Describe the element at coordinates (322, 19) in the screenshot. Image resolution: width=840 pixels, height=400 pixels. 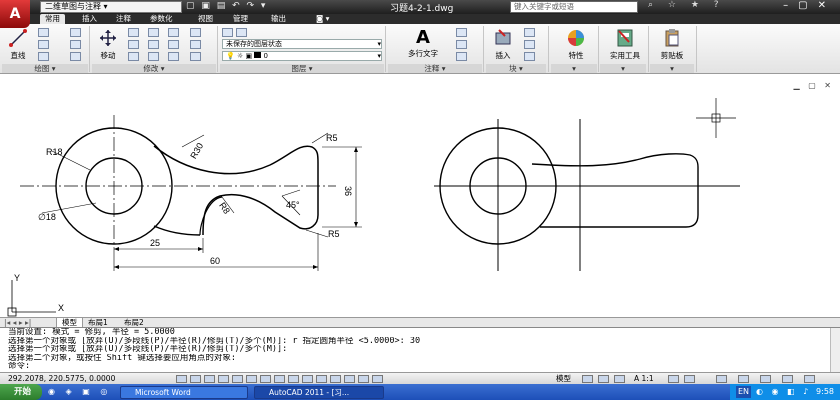
I see `tab-extra-icon: ◙ ▾` at that location.